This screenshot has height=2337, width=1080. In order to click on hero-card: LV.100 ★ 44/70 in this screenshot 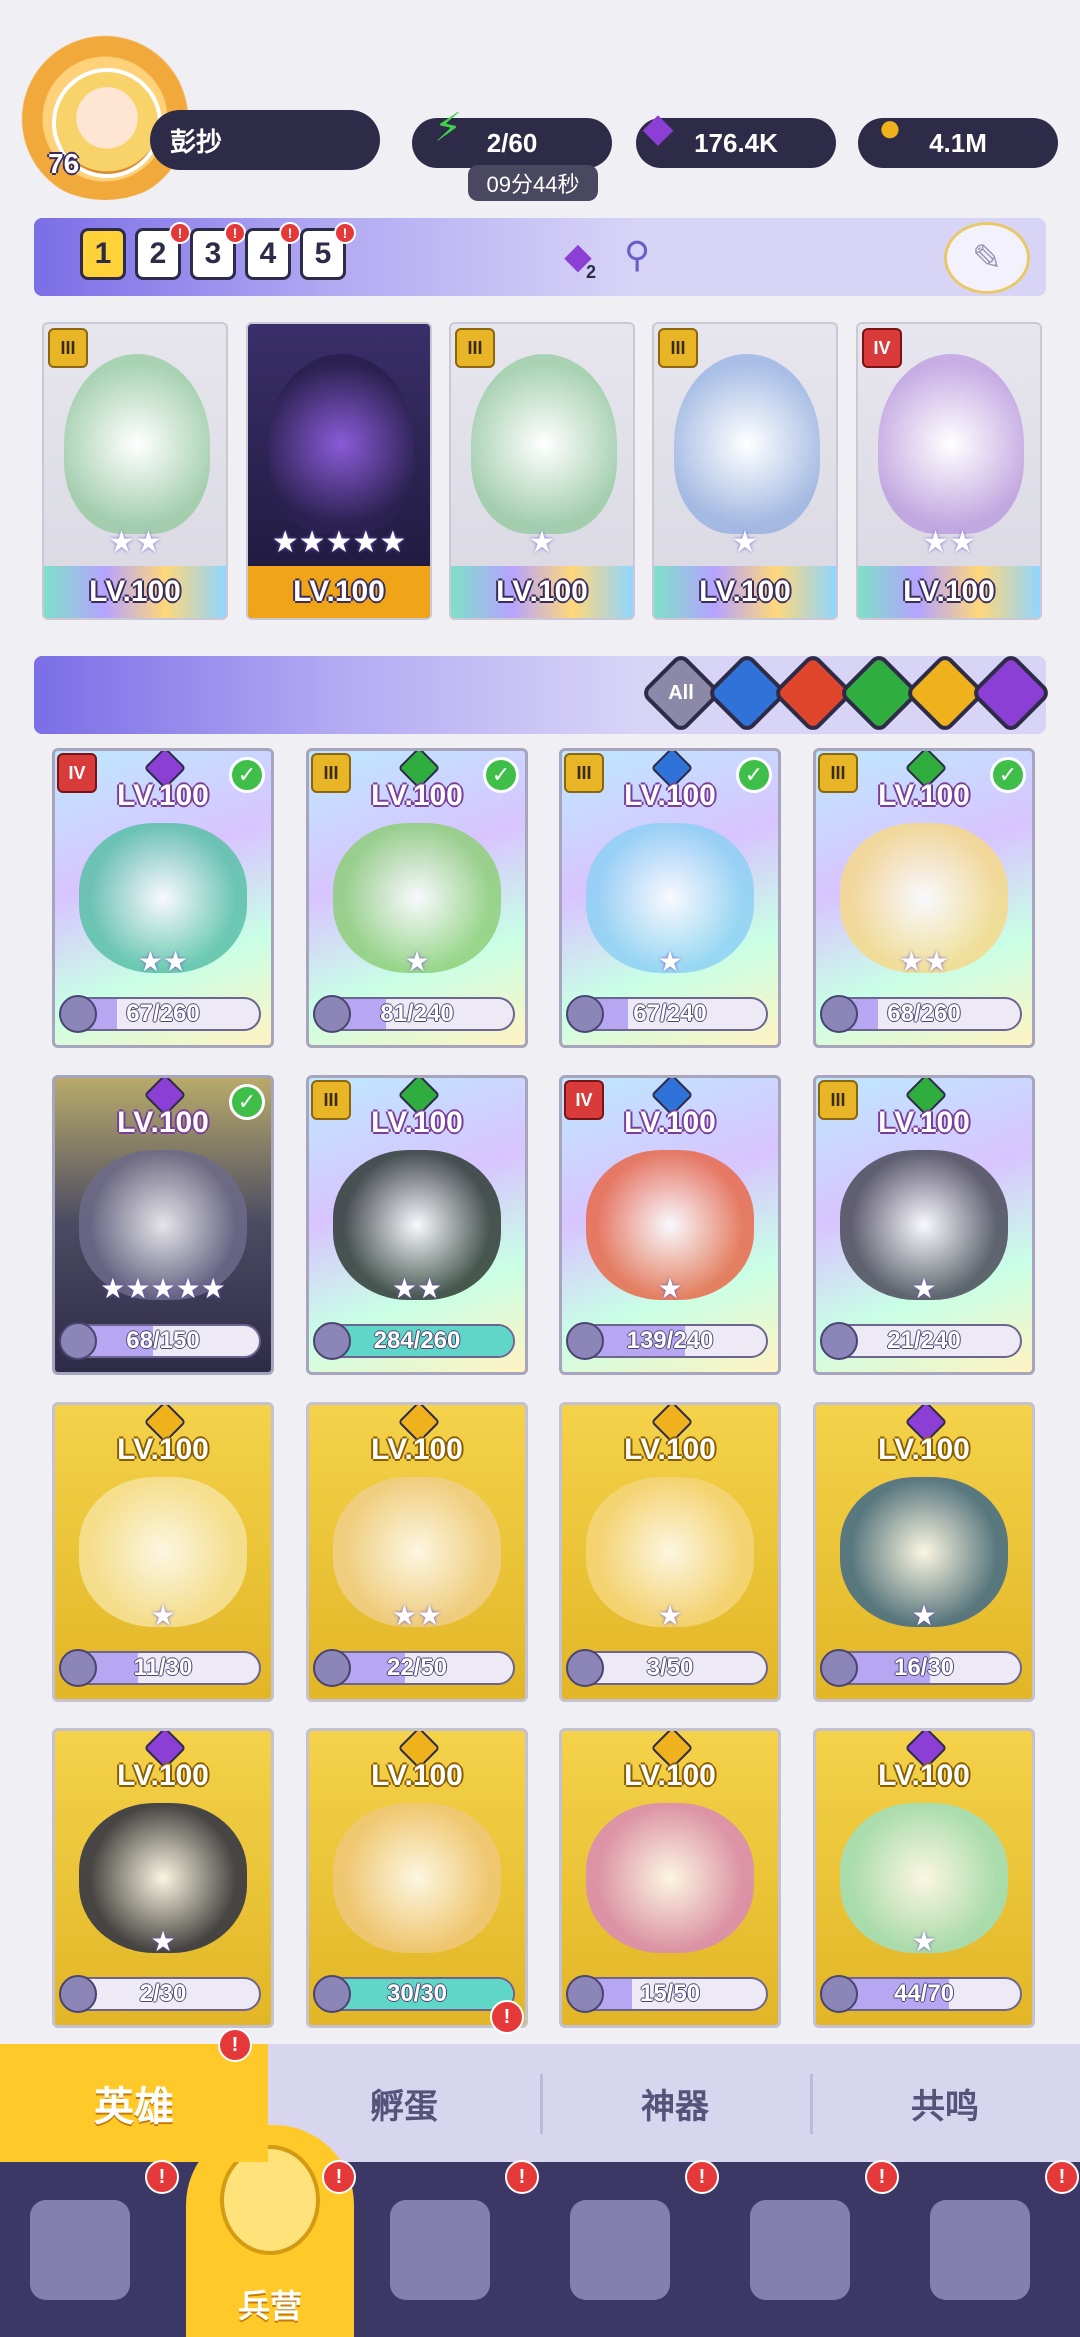, I will do `click(924, 1878)`.